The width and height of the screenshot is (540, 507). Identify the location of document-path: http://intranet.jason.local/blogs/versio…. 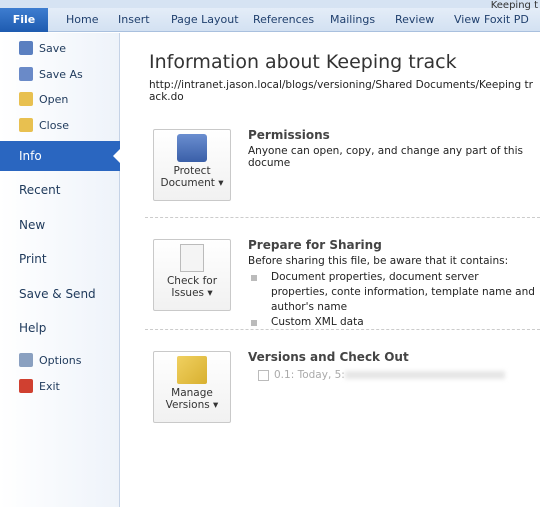
(343, 91).